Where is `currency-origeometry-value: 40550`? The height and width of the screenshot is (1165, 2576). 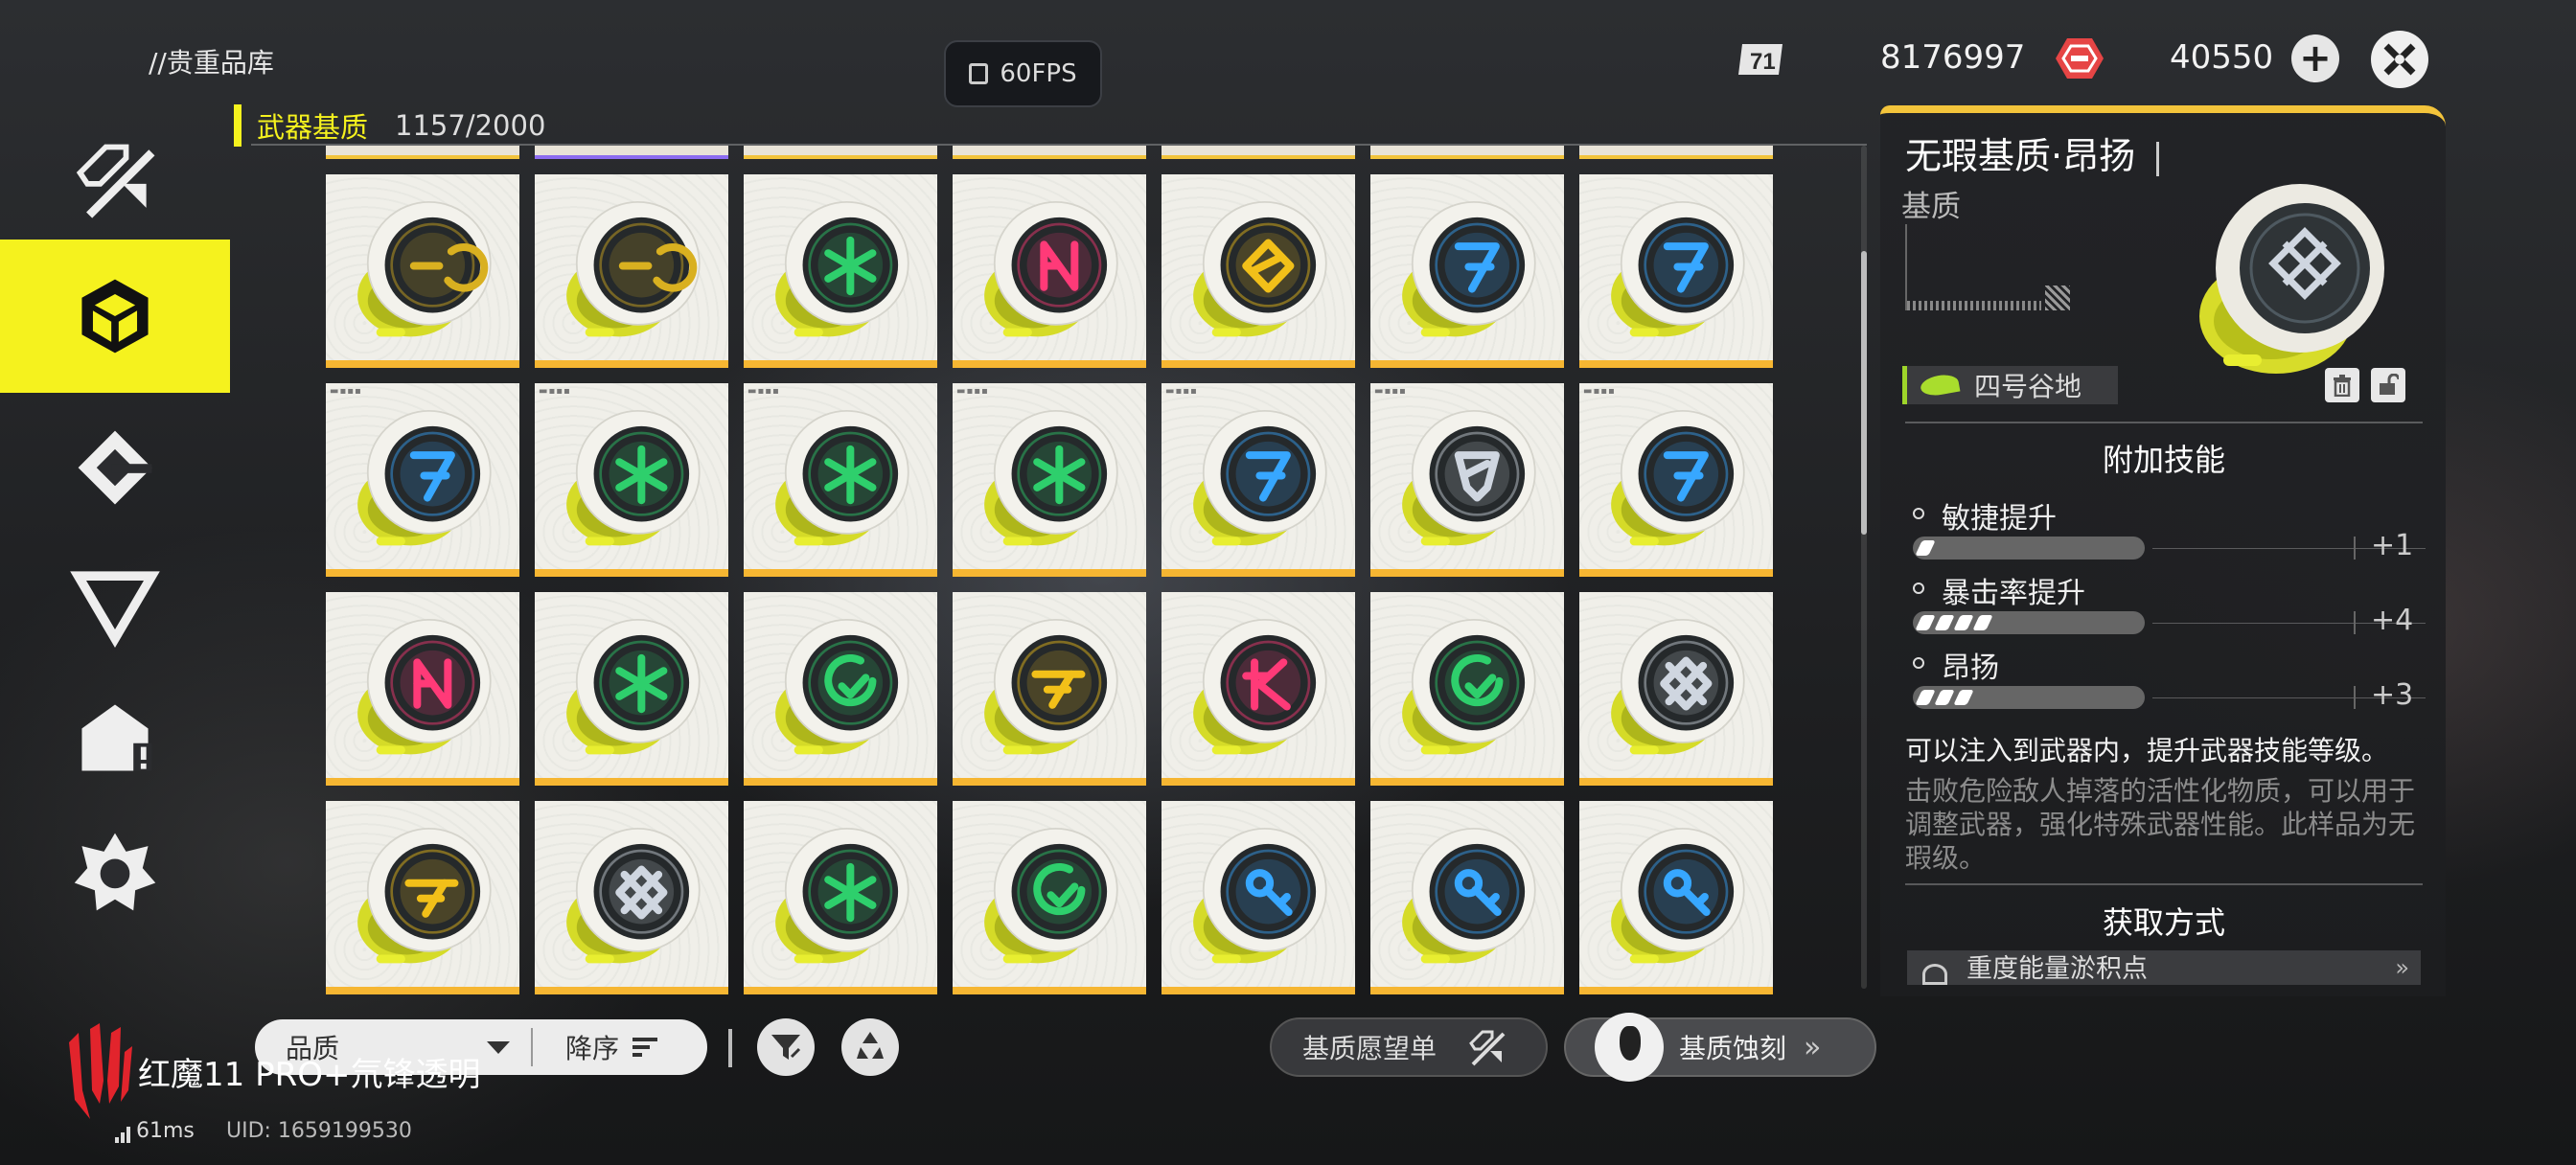 currency-origeometry-value: 40550 is located at coordinates (2222, 58).